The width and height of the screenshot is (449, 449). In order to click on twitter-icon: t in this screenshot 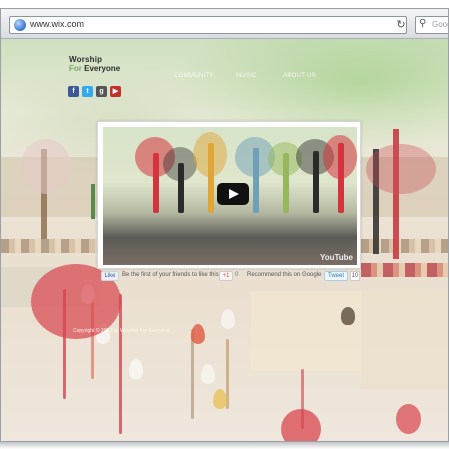, I will do `click(87, 91)`.